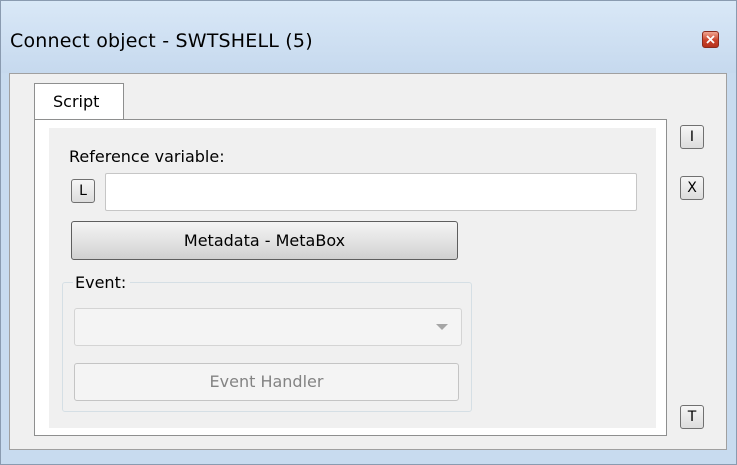 The height and width of the screenshot is (465, 737). What do you see at coordinates (266, 382) in the screenshot?
I see `event-handler-button: Event Handler` at bounding box center [266, 382].